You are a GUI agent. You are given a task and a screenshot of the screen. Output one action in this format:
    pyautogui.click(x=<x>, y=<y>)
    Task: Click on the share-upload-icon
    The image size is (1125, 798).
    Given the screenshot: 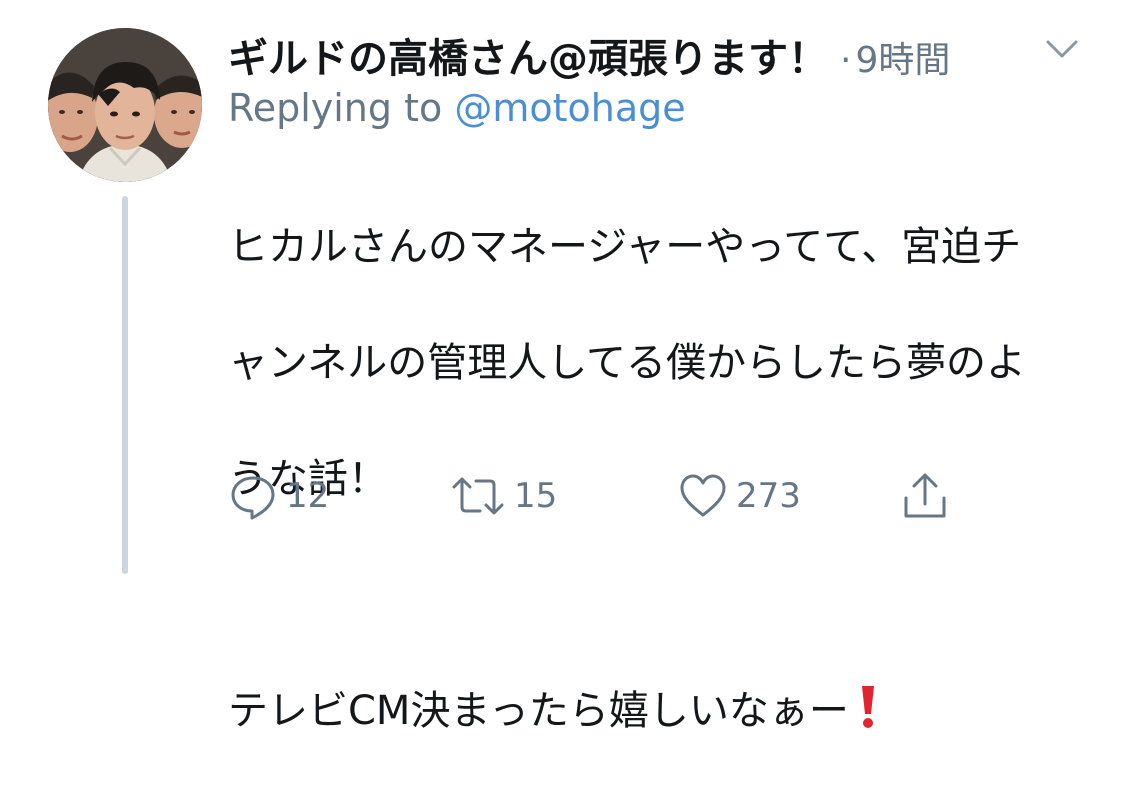 What is the action you would take?
    pyautogui.click(x=925, y=496)
    